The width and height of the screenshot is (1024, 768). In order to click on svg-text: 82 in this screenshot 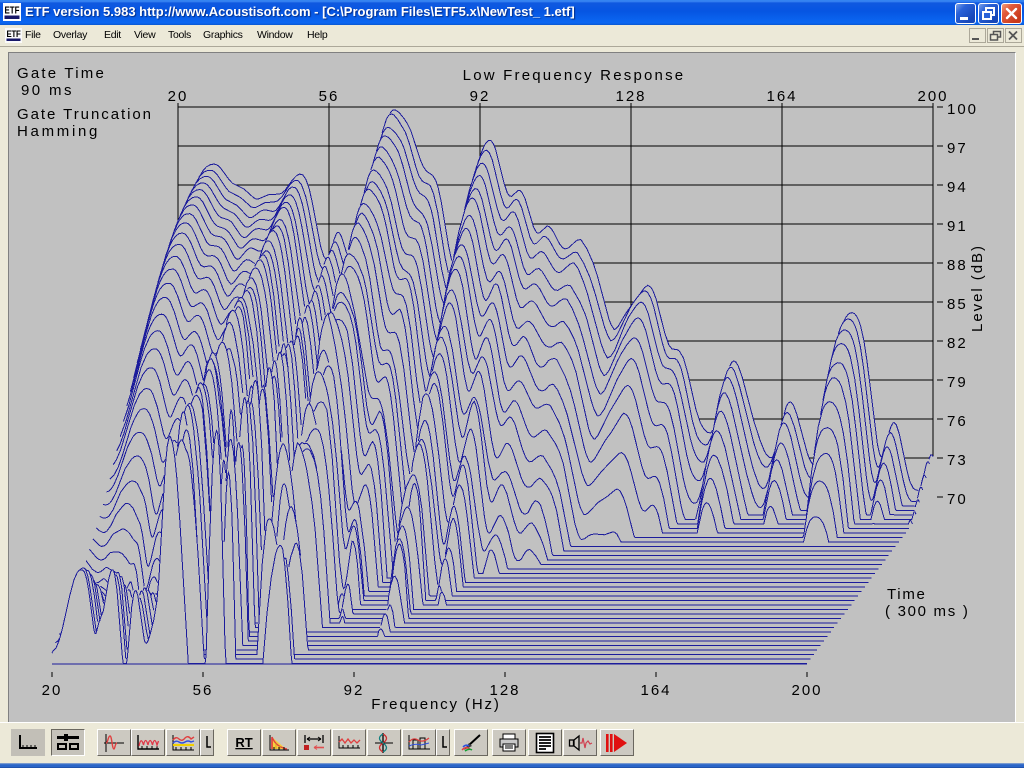, I will do `click(957, 343)`.